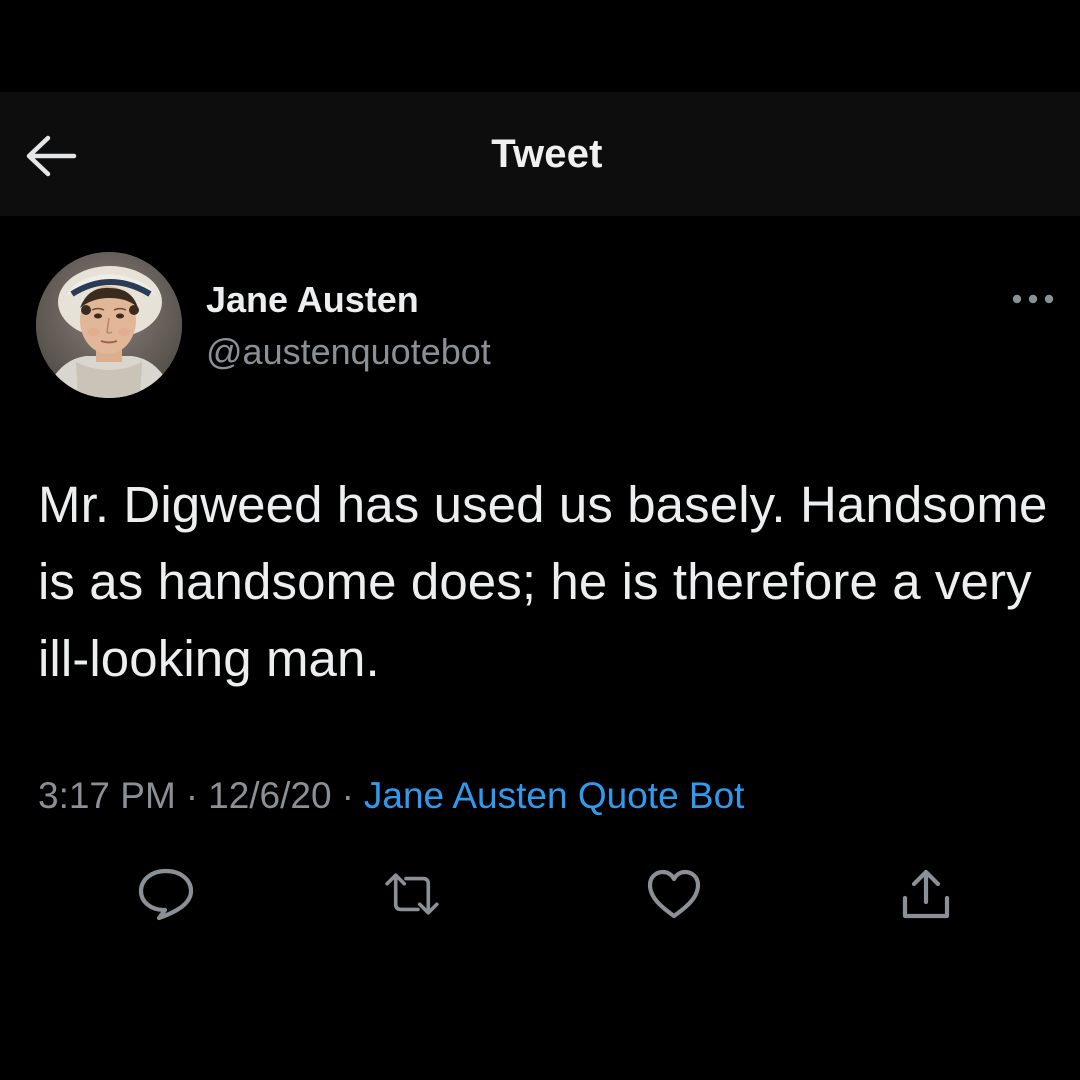 This screenshot has height=1080, width=1080. I want to click on status-bar-area, so click(540, 46).